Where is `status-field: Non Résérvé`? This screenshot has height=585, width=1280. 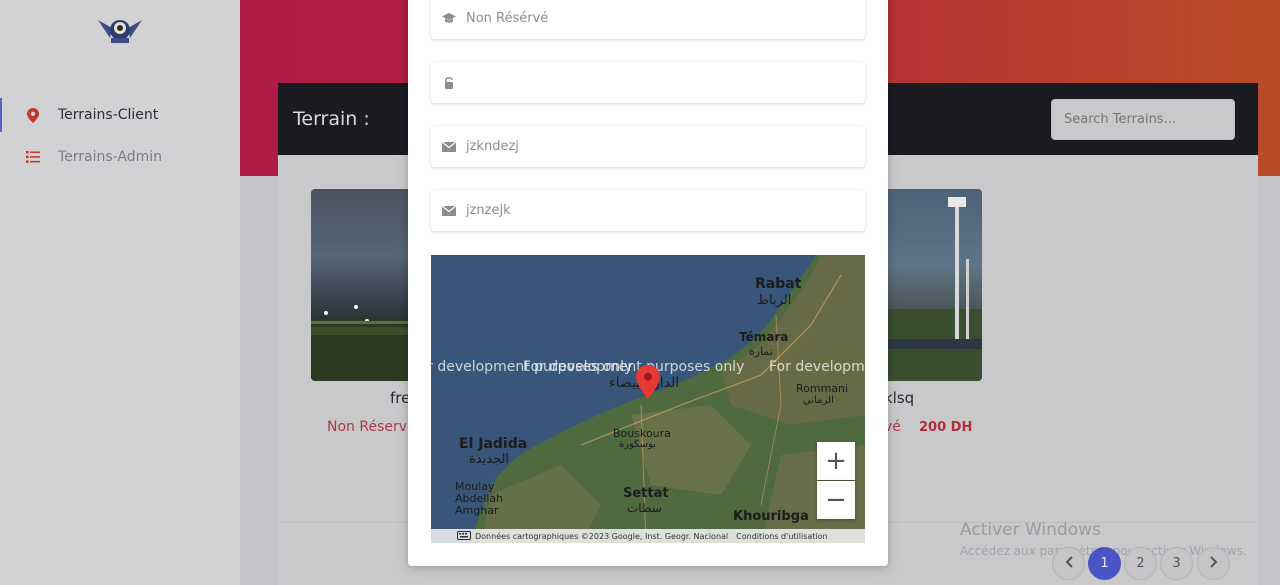 status-field: Non Résérvé is located at coordinates (648, 19).